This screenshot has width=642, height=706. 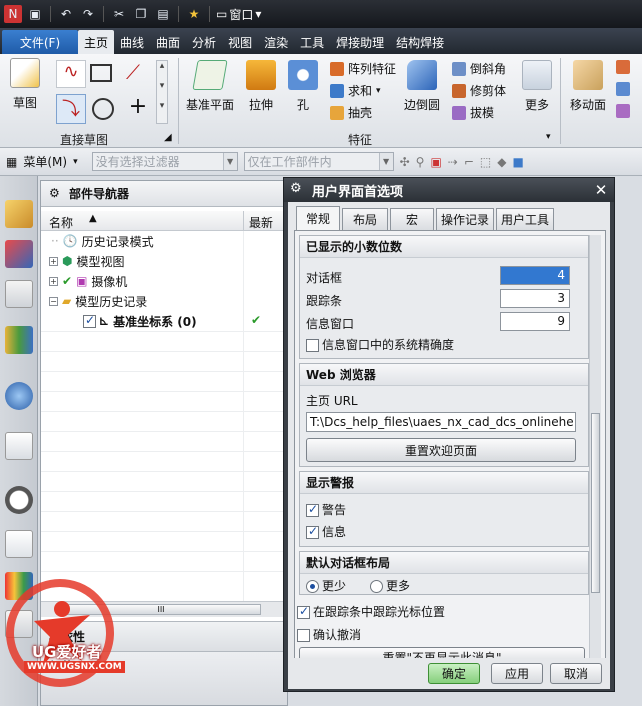 I want to click on tab-render: 渲染, so click(x=276, y=42).